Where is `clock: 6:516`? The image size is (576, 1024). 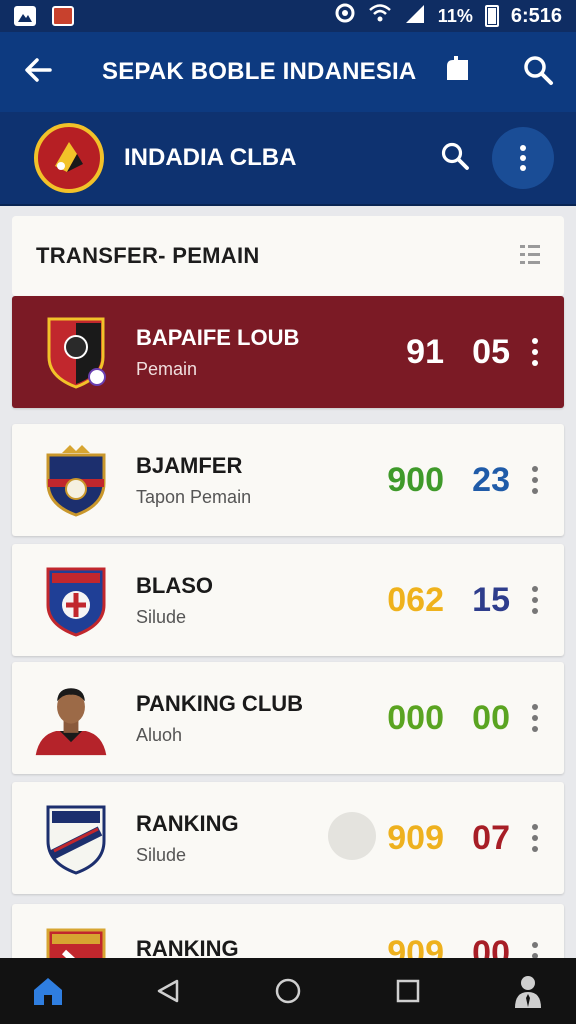 clock: 6:516 is located at coordinates (536, 15).